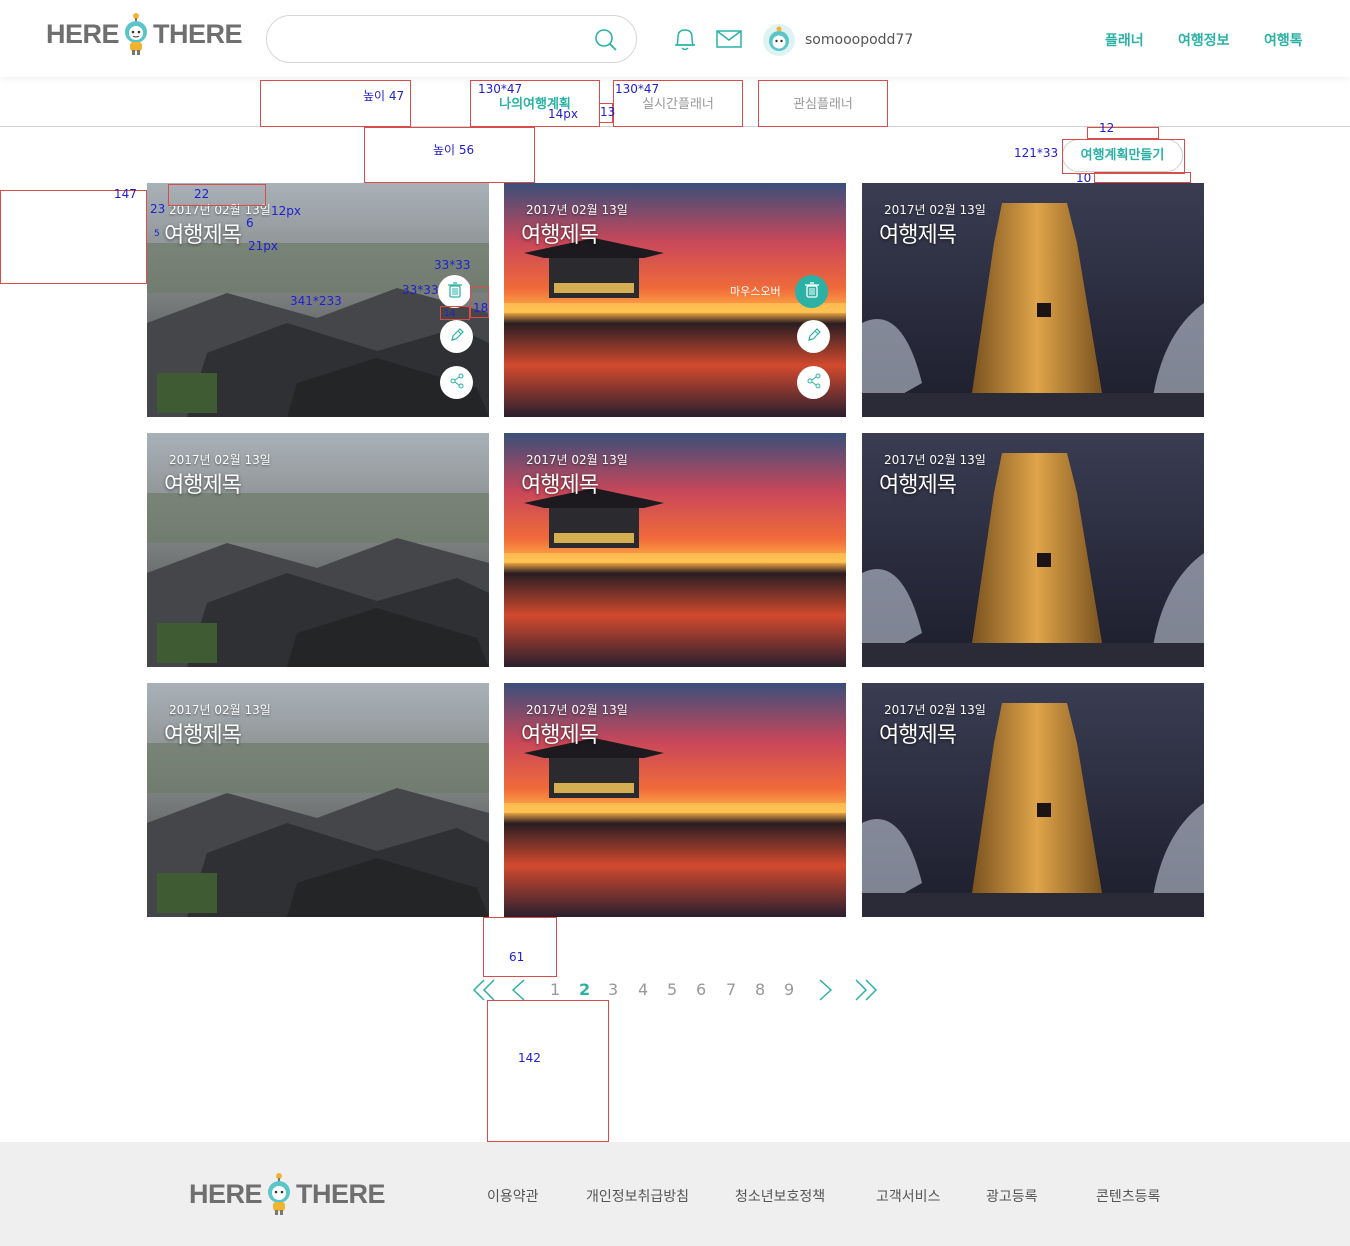 This screenshot has height=1246, width=1350. I want to click on spec-note: 142, so click(529, 1058).